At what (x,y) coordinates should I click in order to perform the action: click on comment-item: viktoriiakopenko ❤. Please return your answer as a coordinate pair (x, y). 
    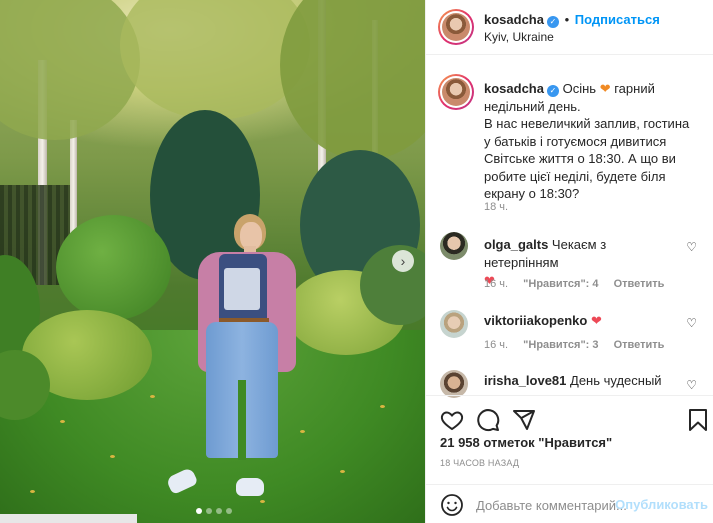
    Looking at the image, I should click on (584, 321).